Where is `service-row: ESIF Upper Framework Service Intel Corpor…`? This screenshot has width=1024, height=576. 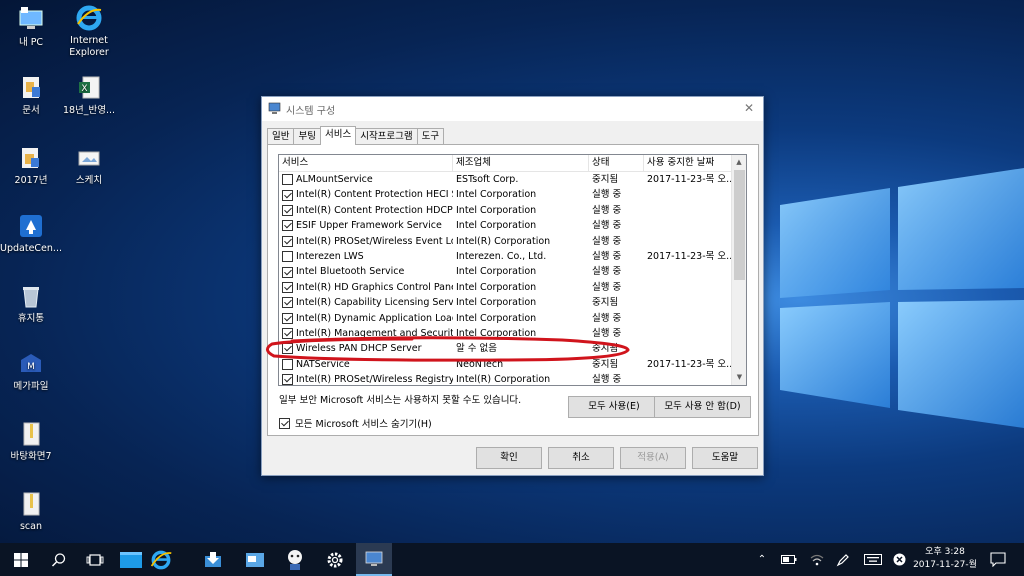
service-row: ESIF Upper Framework Service Intel Corpor… is located at coordinates (505, 225).